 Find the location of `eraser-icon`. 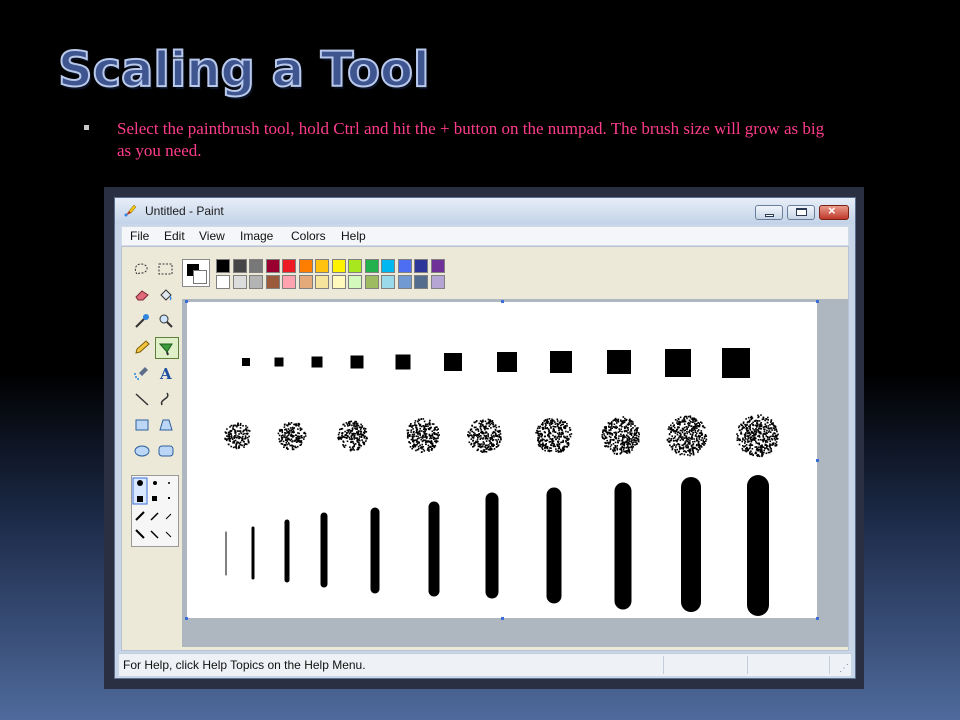

eraser-icon is located at coordinates (143, 296).